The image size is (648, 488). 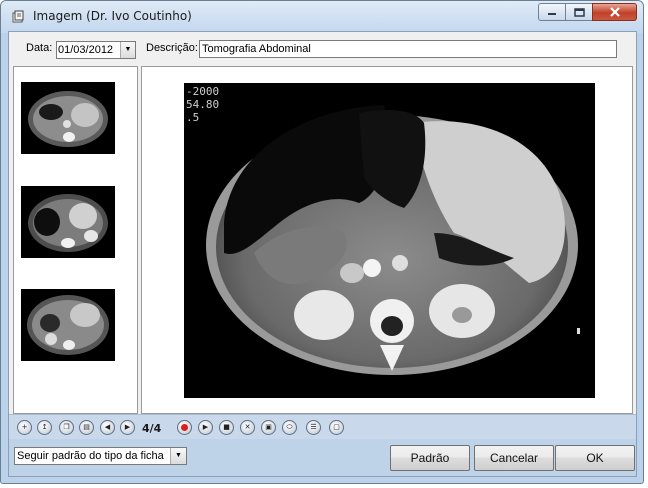 What do you see at coordinates (256, 49) in the screenshot?
I see `description-value: Tomografia Abdominal` at bounding box center [256, 49].